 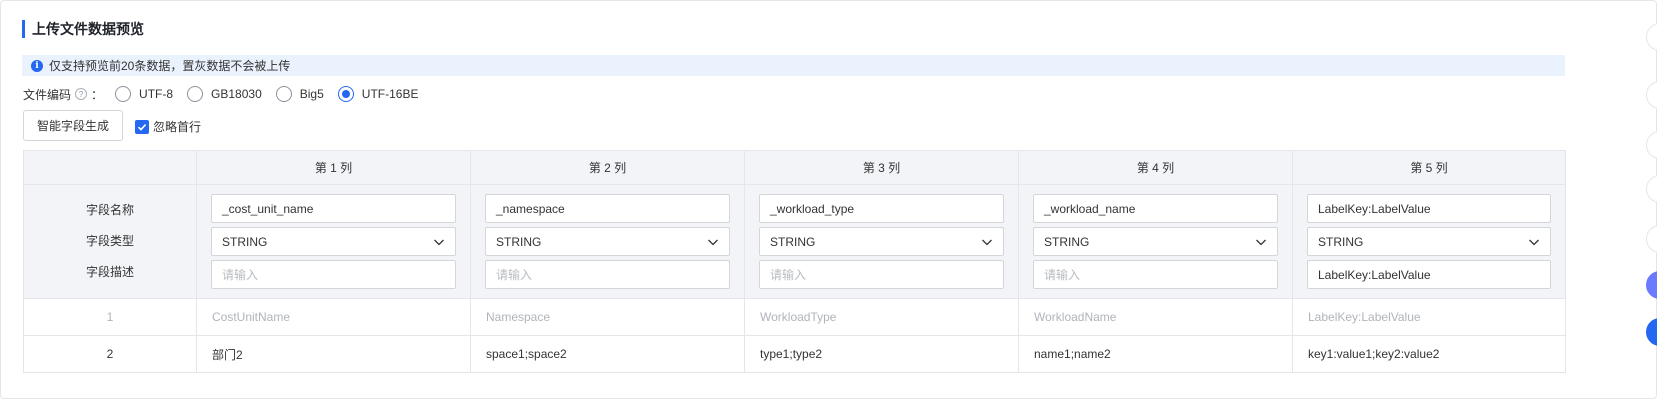 I want to click on field-name-input: _cost_unit_name, so click(x=333, y=208).